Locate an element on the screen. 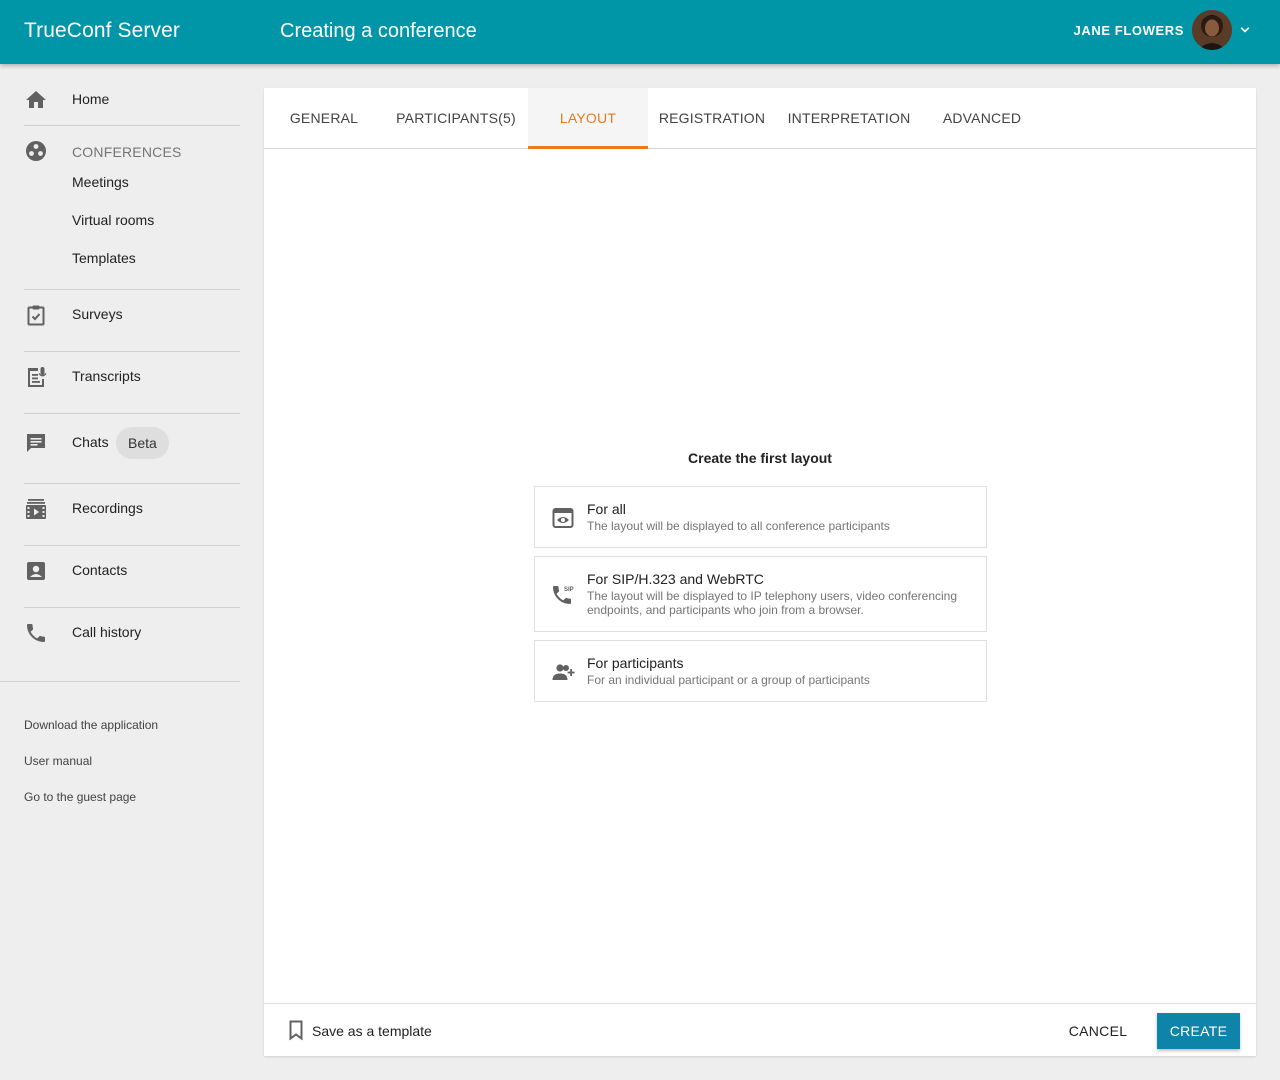  contact-icon is located at coordinates (36, 571).